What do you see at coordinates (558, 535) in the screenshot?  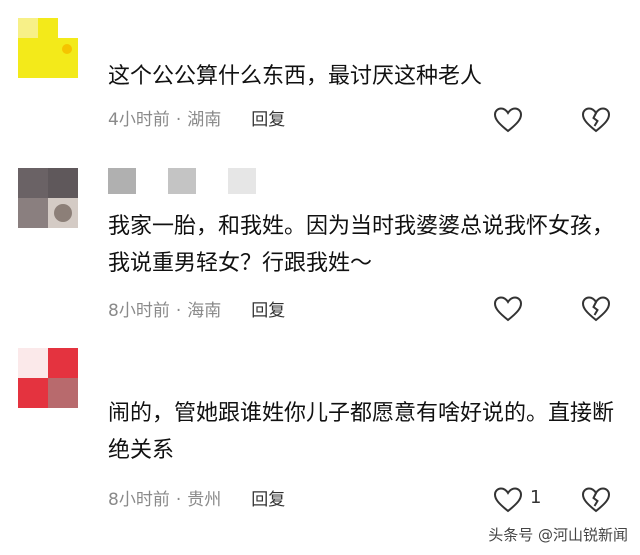 I see `watermark: 头条号 @河山锐新闻` at bounding box center [558, 535].